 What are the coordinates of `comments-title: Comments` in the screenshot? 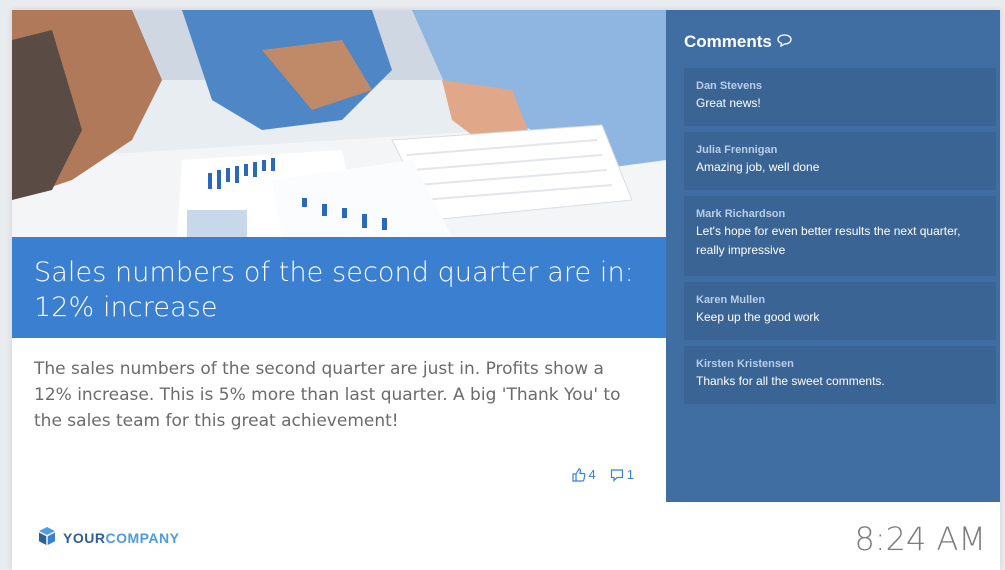 It's located at (728, 41).